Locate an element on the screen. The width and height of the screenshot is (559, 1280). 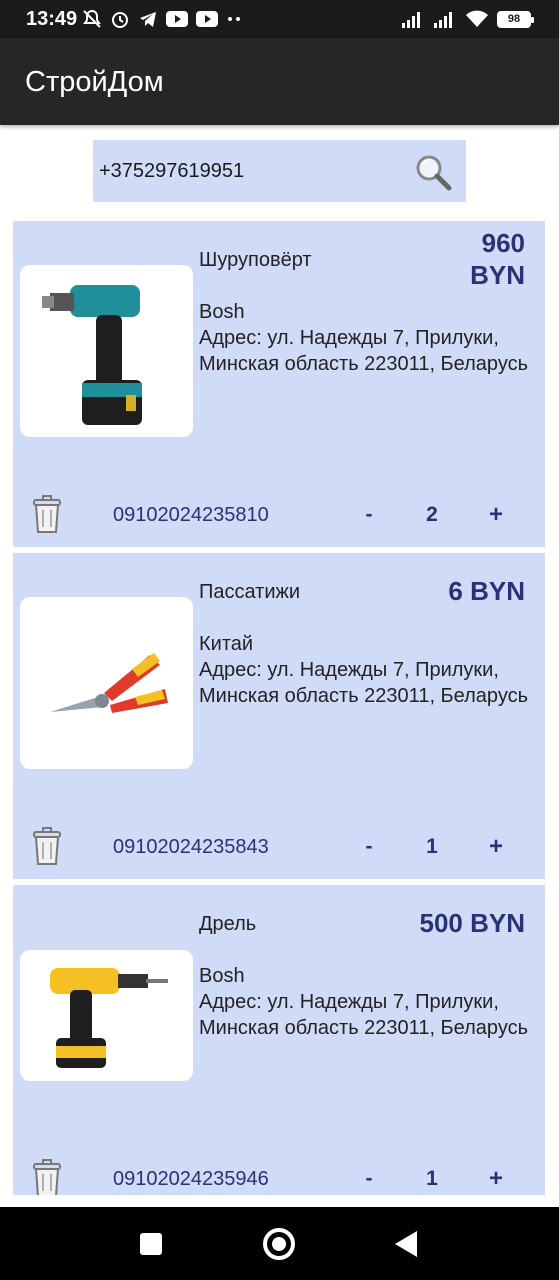
item-price: 500 BYN is located at coordinates (473, 923).